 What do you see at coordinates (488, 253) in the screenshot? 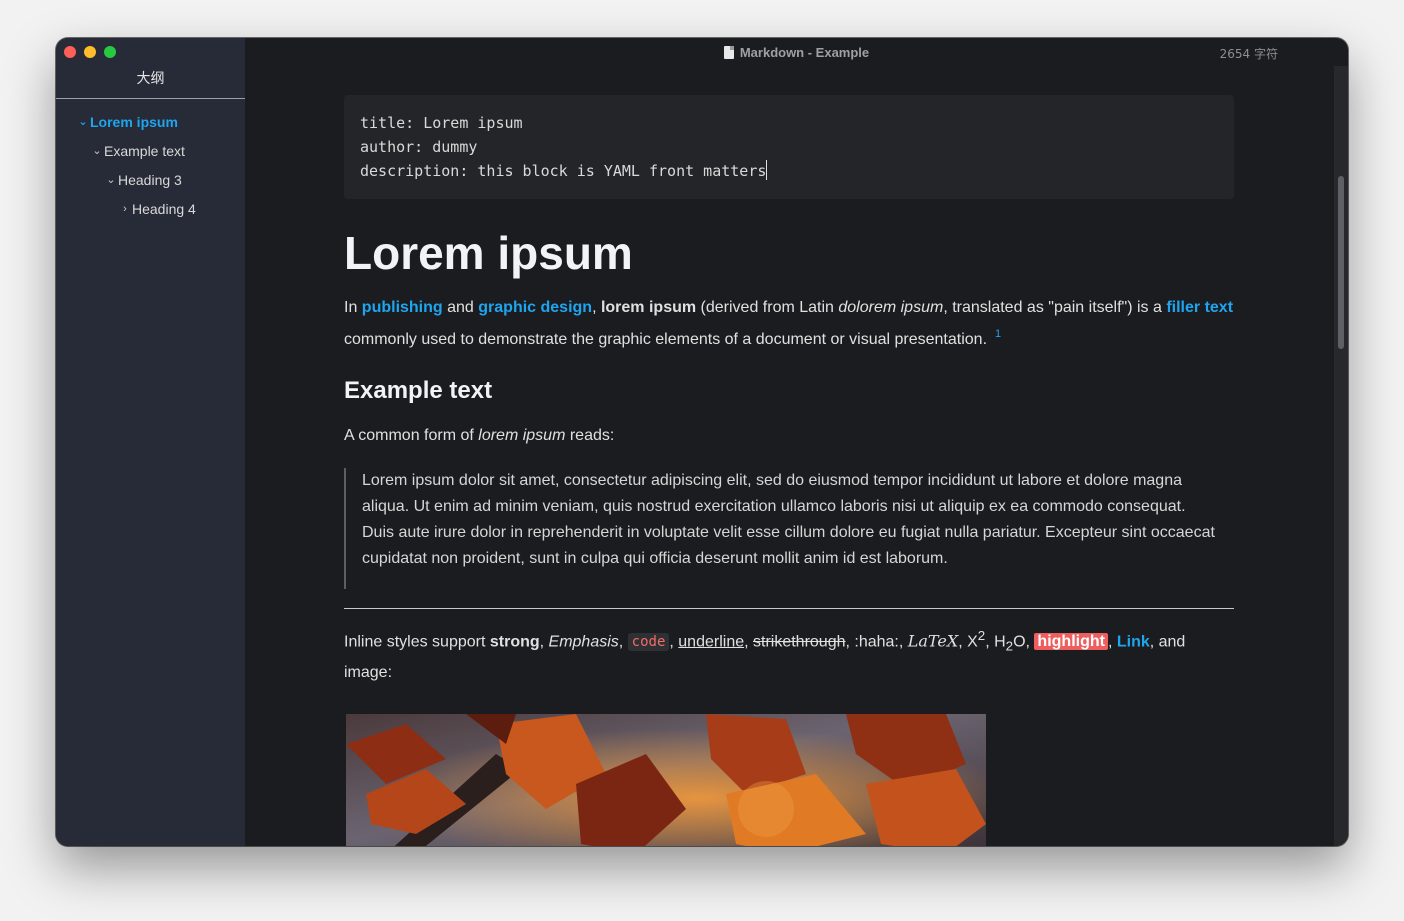
I see `heading-1: Lorem ipsum` at bounding box center [488, 253].